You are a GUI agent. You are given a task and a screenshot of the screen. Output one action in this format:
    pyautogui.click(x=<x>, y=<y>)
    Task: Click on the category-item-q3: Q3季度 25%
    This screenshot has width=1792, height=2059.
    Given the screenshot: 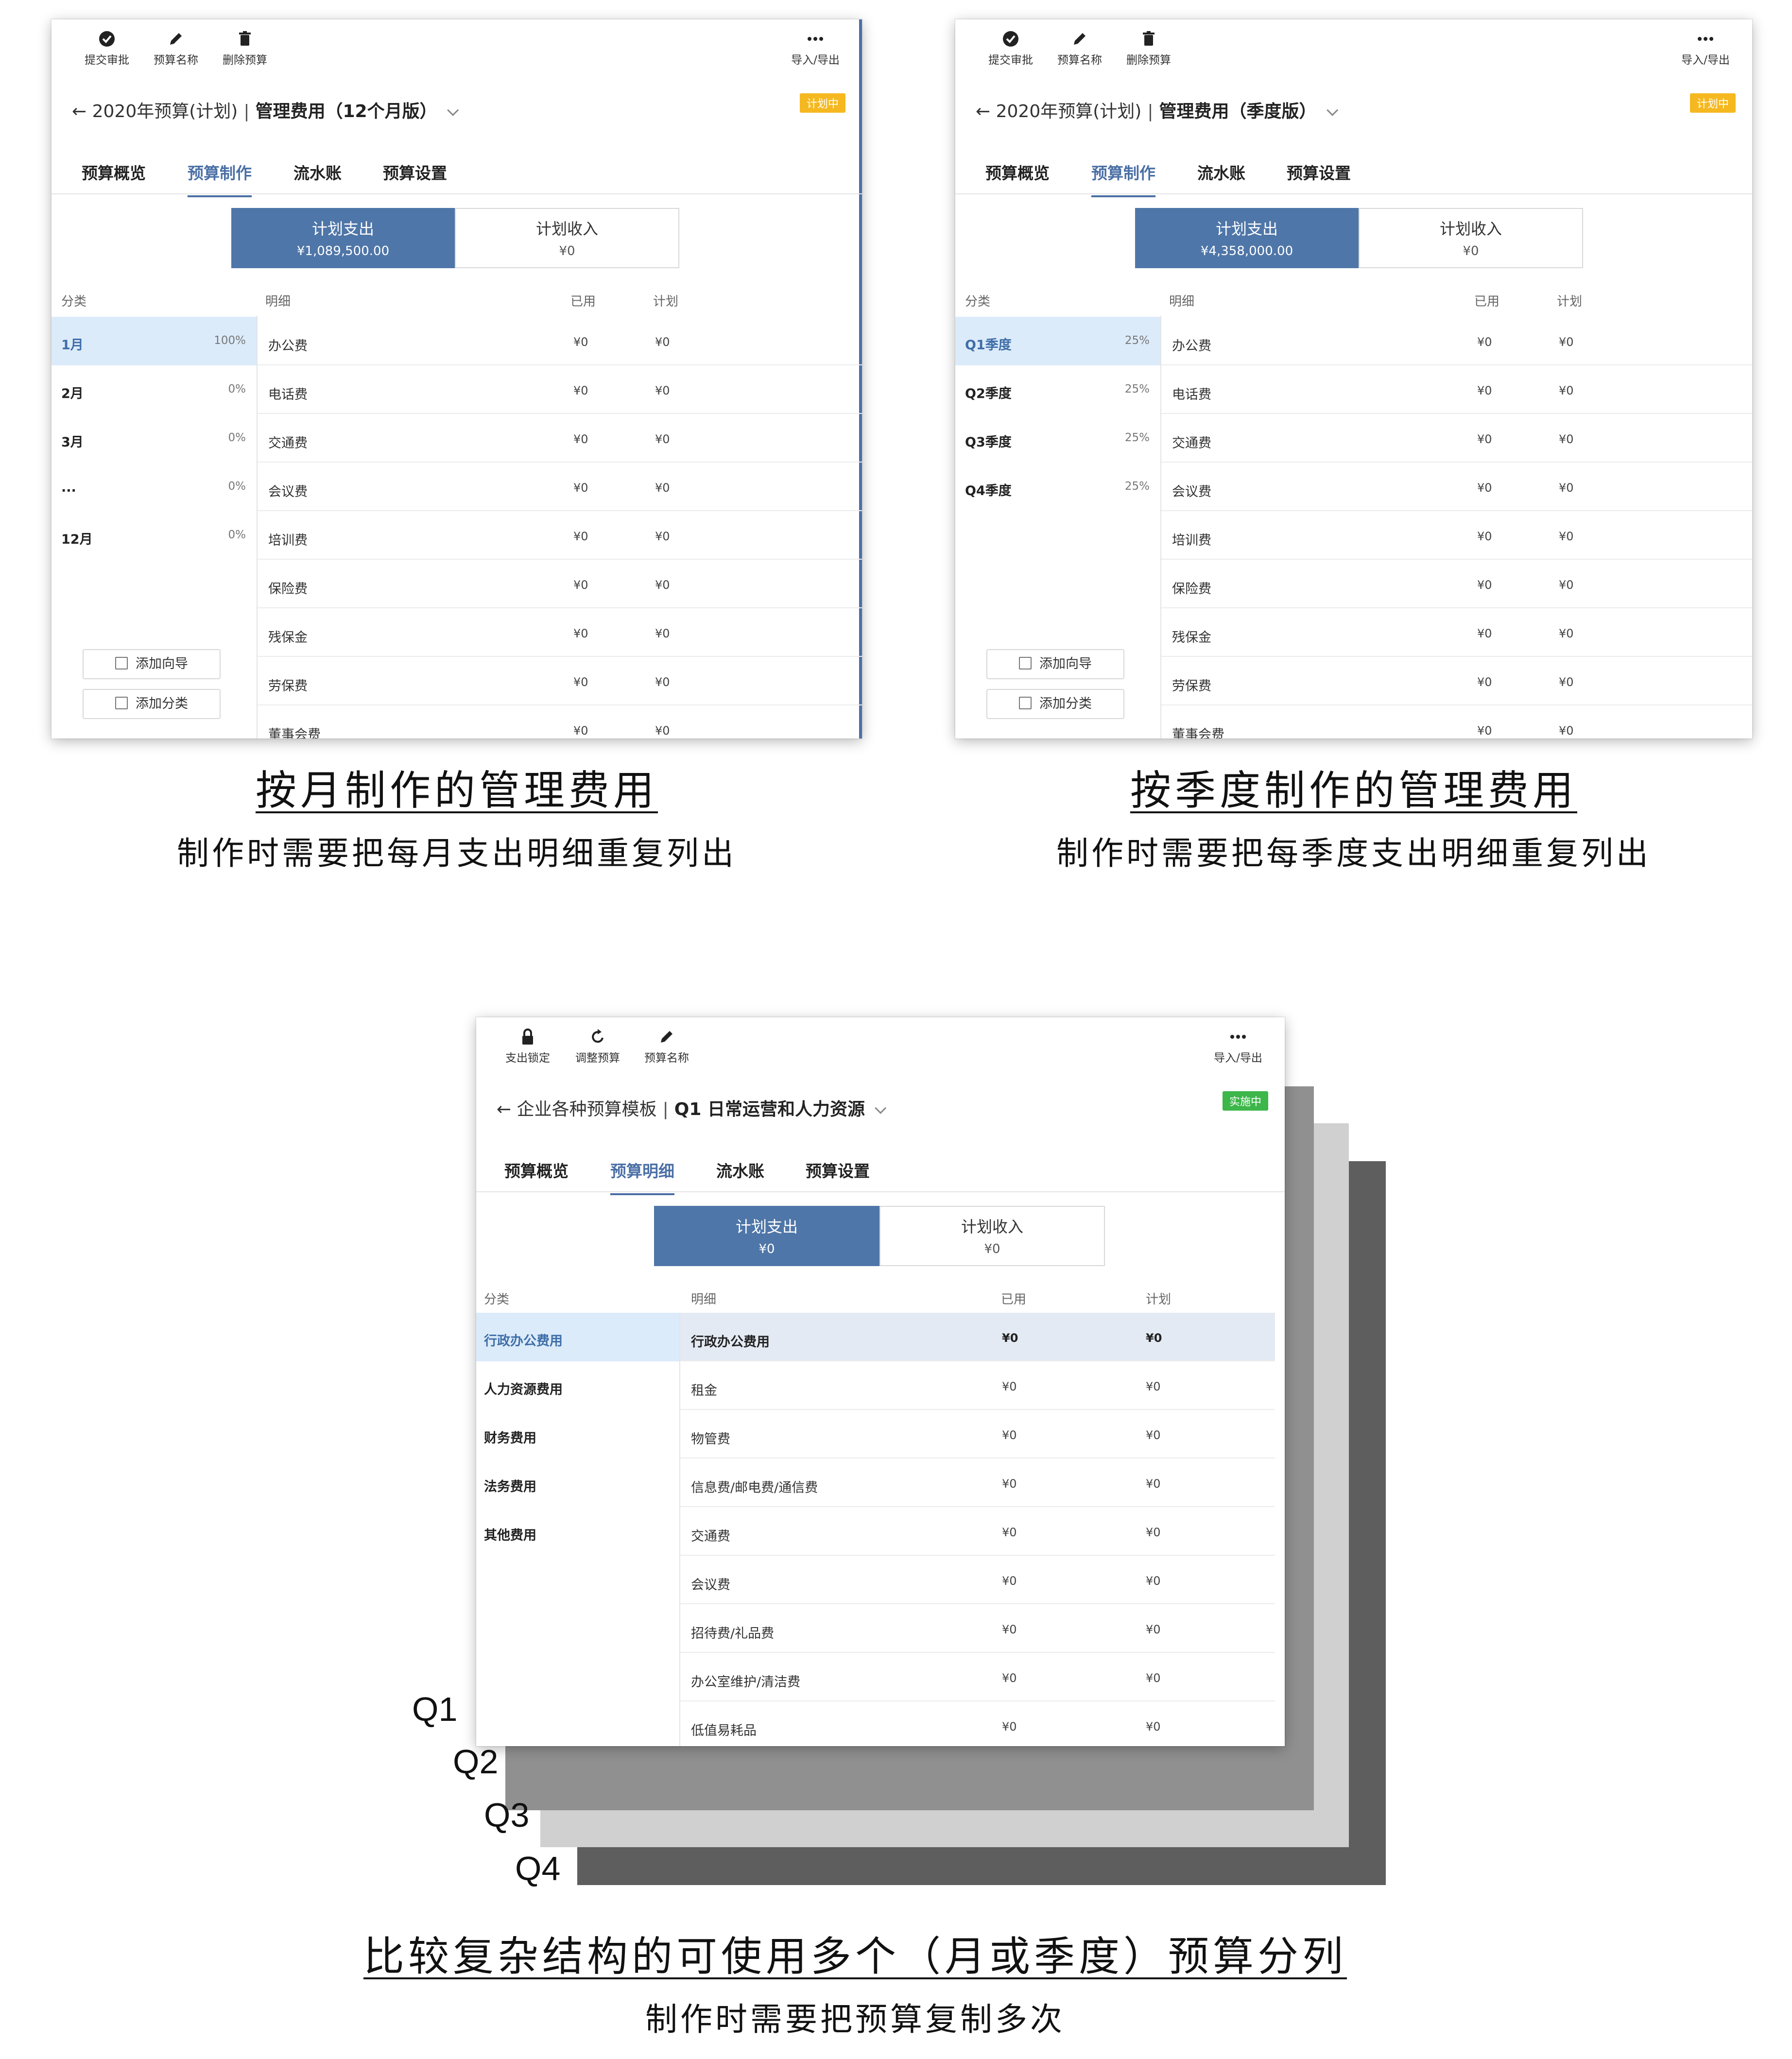 What is the action you would take?
    pyautogui.click(x=1057, y=438)
    